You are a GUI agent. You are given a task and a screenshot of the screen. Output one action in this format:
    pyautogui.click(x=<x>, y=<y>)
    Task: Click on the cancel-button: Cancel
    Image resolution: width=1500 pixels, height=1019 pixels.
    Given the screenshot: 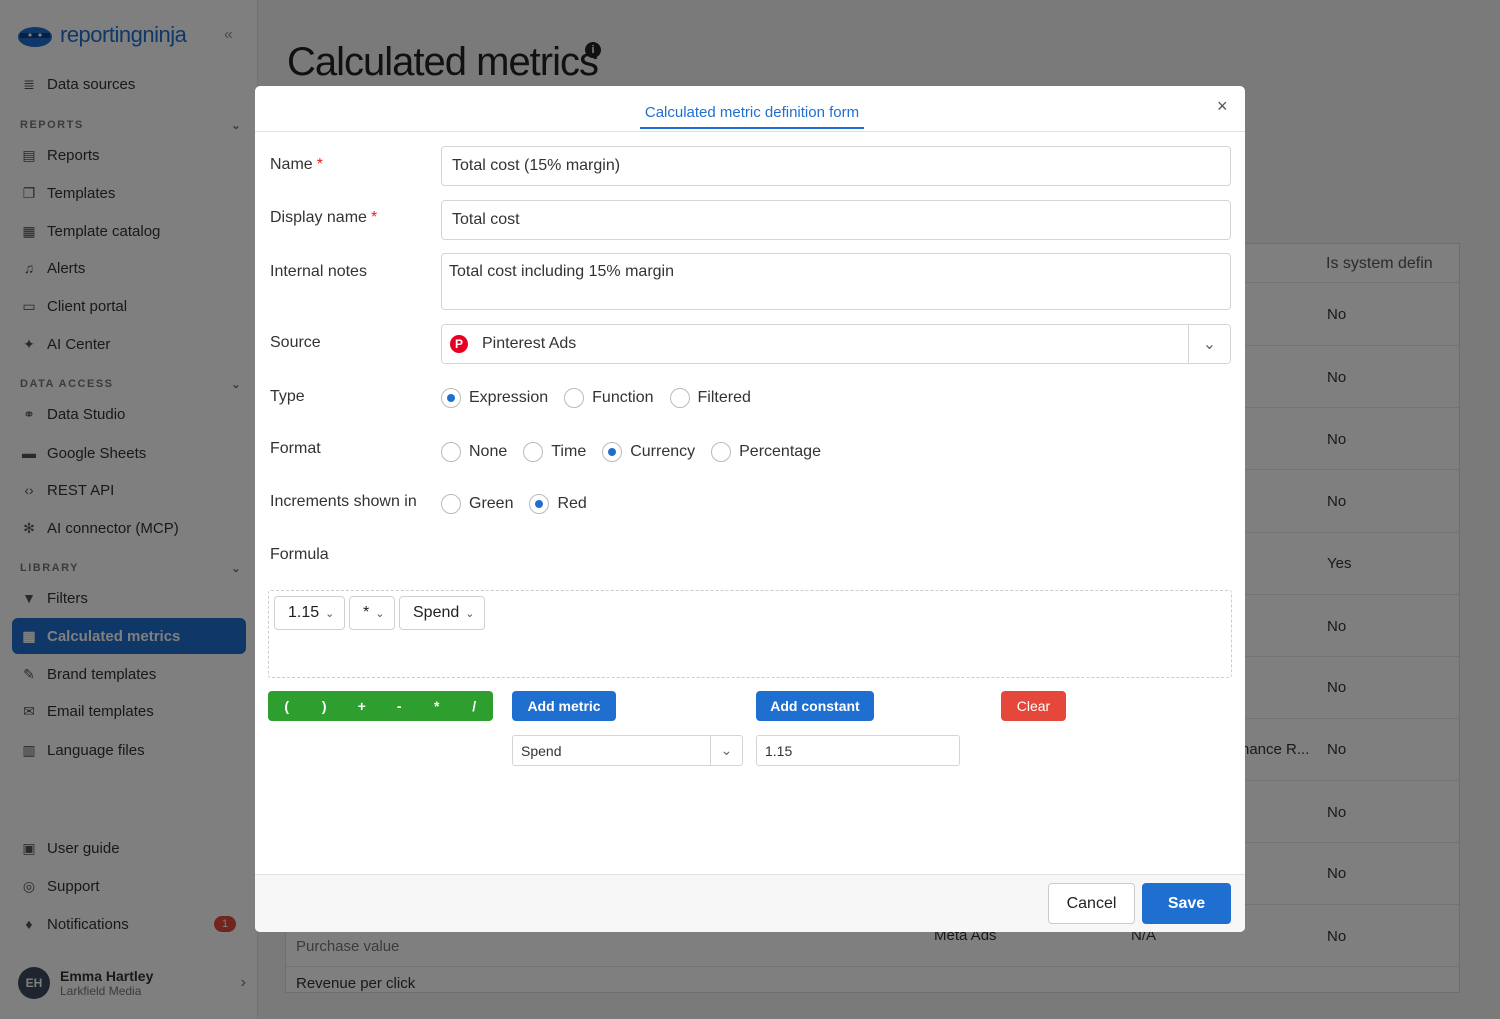 What is the action you would take?
    pyautogui.click(x=1091, y=903)
    